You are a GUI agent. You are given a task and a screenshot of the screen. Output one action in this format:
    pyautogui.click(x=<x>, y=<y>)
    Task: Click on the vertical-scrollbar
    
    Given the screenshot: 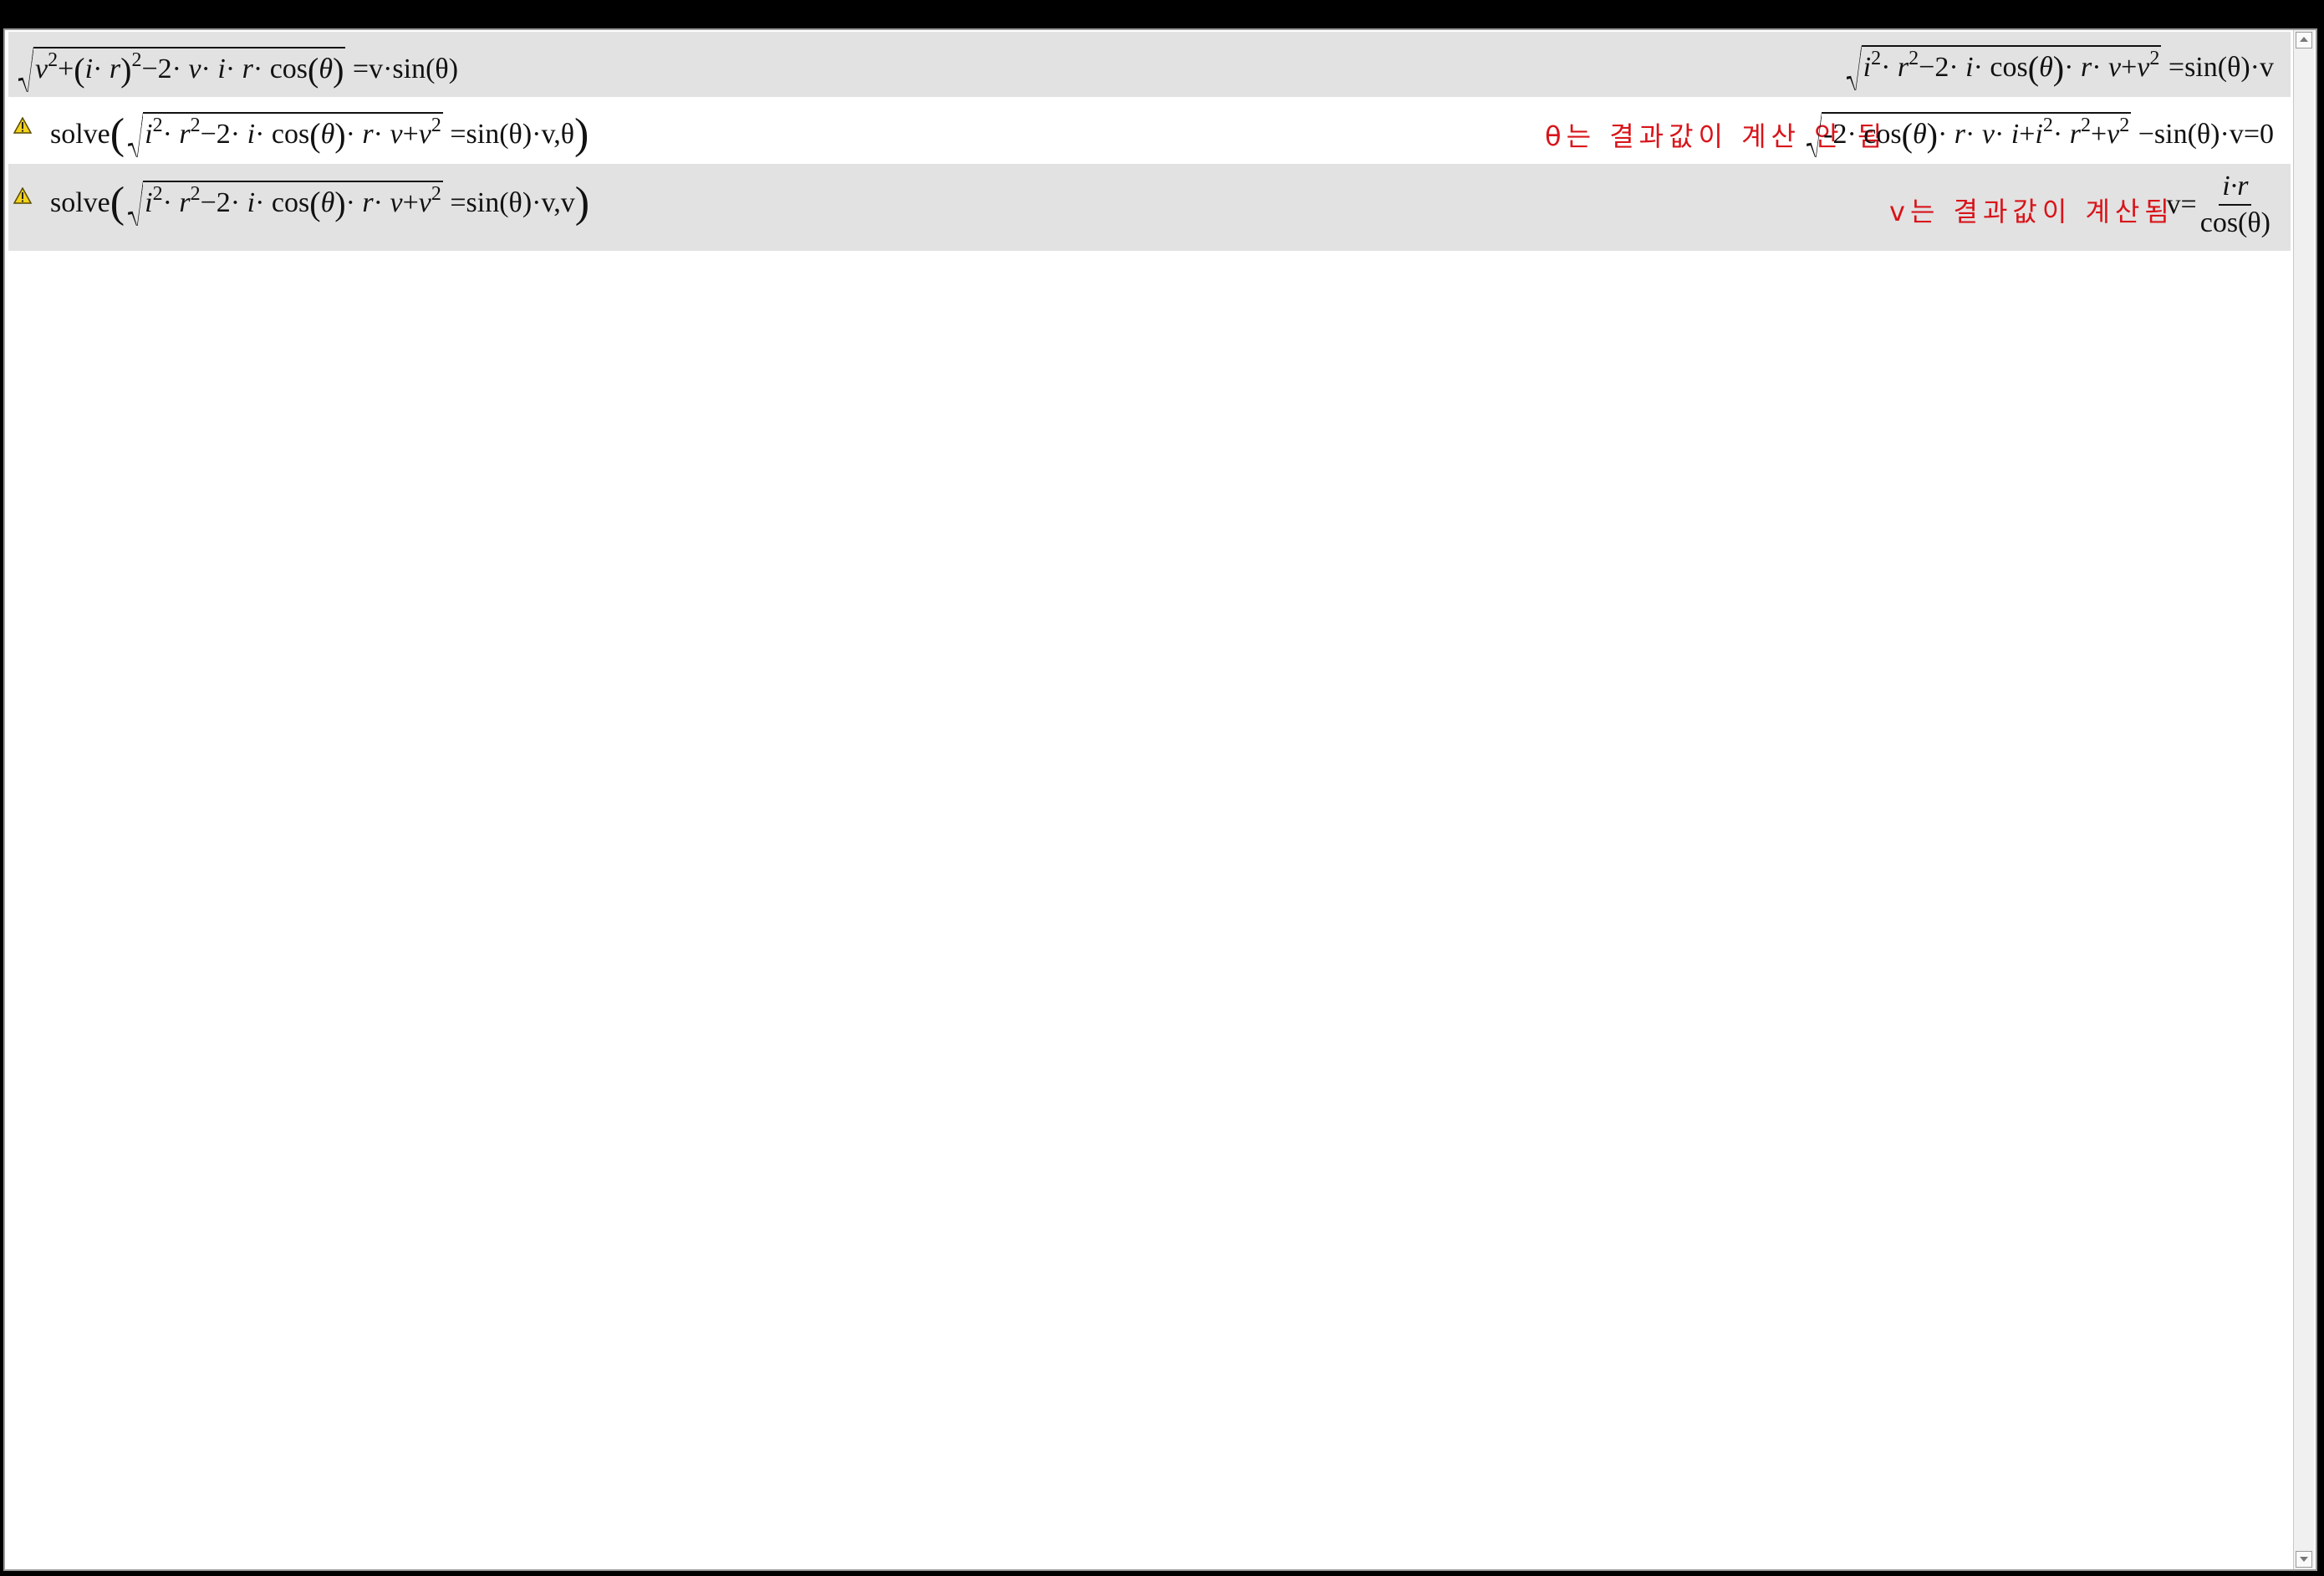 What is the action you would take?
    pyautogui.click(x=2303, y=800)
    